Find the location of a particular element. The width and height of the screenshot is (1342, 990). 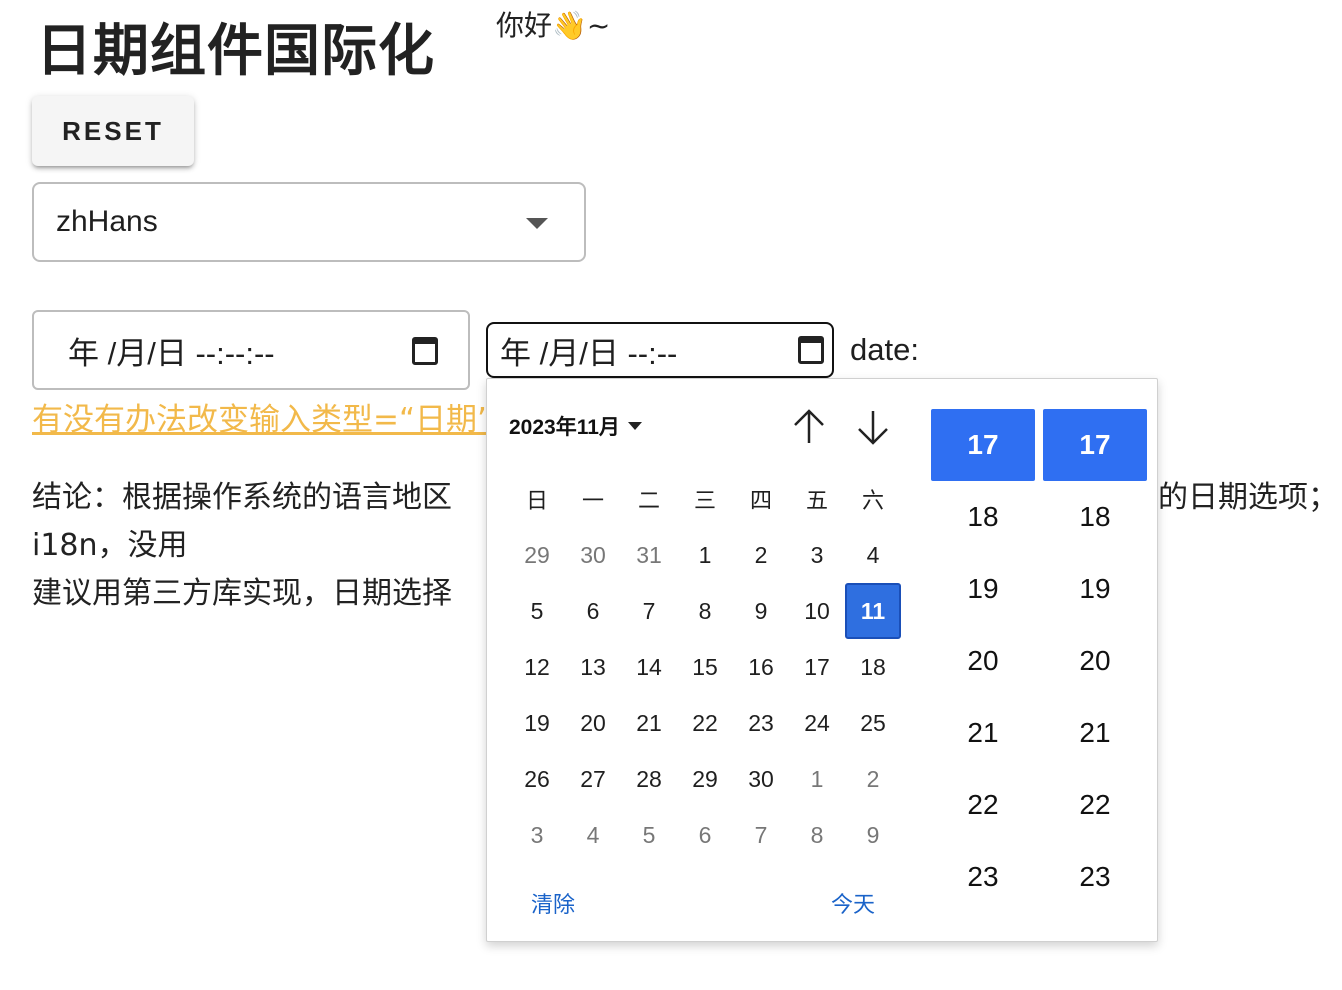

minute-option: 22 is located at coordinates (1095, 805).